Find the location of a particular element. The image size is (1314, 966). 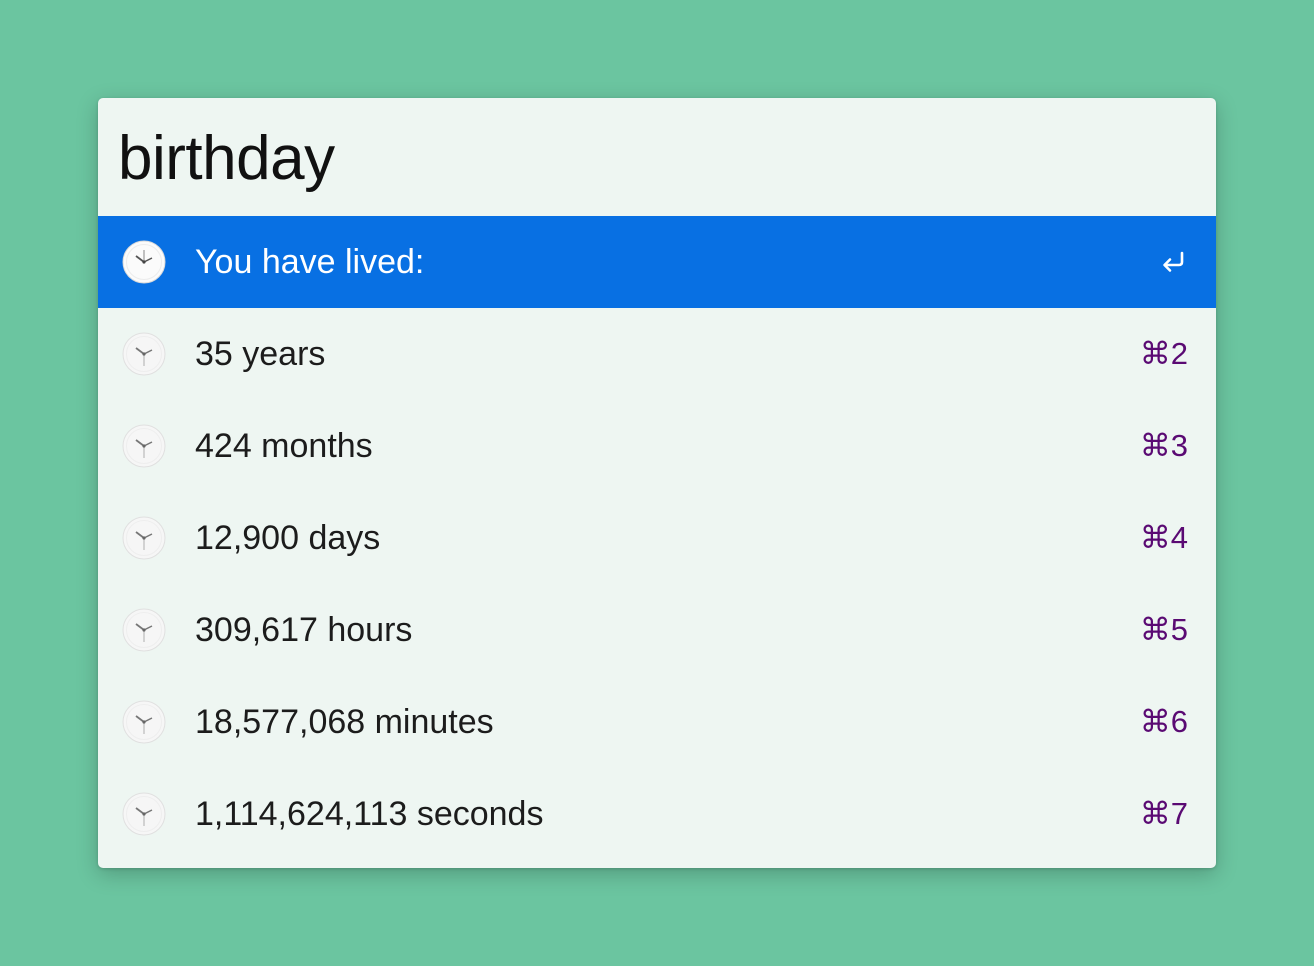

result-shortcut: ⌘5 is located at coordinates (1163, 629).